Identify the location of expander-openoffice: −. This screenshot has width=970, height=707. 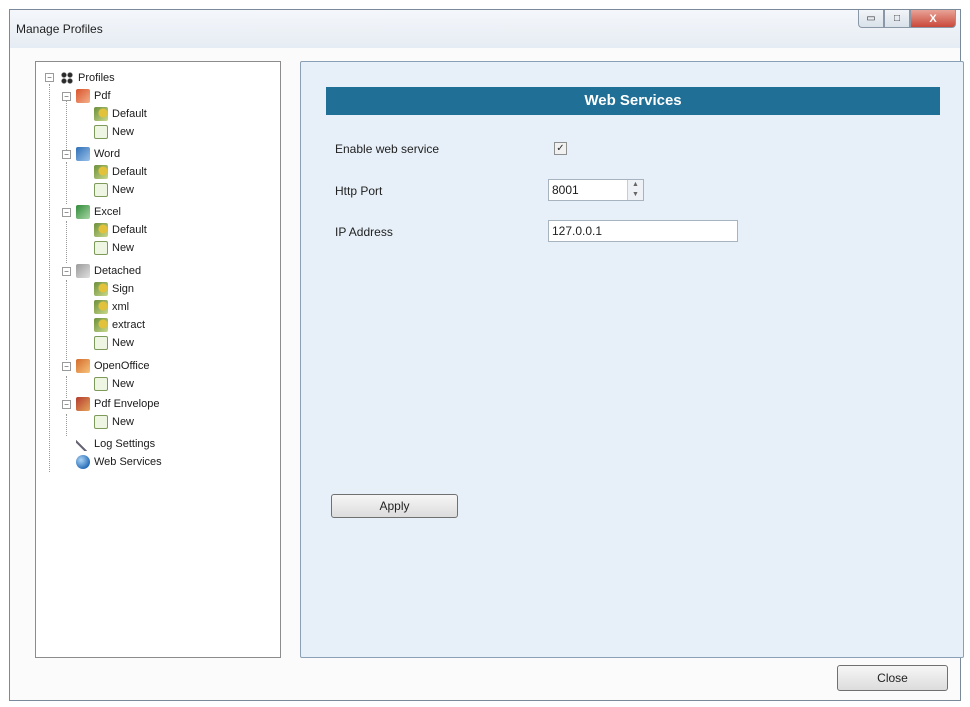
(66, 366).